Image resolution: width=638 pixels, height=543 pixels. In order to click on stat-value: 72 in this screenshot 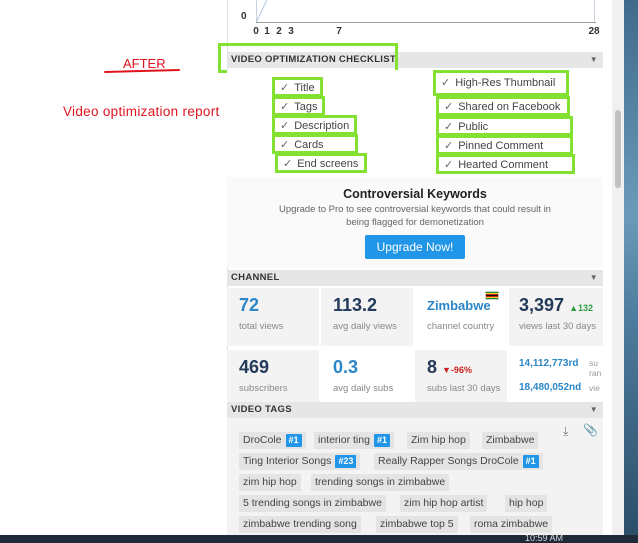, I will do `click(249, 305)`.